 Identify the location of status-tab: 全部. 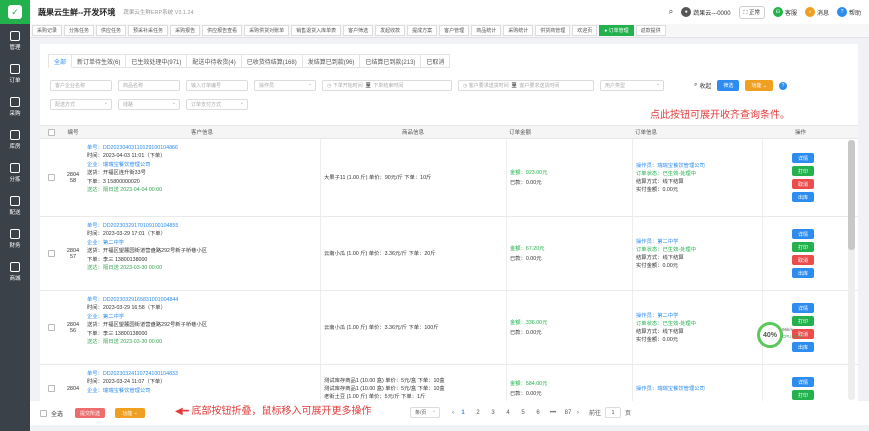
(60, 61).